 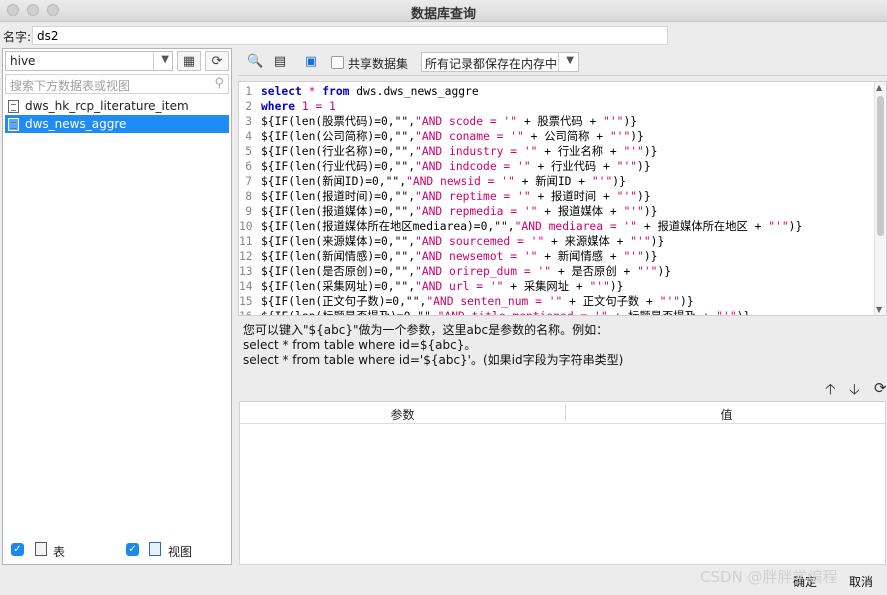 What do you see at coordinates (89, 61) in the screenshot?
I see `datasource-select: hive ▼` at bounding box center [89, 61].